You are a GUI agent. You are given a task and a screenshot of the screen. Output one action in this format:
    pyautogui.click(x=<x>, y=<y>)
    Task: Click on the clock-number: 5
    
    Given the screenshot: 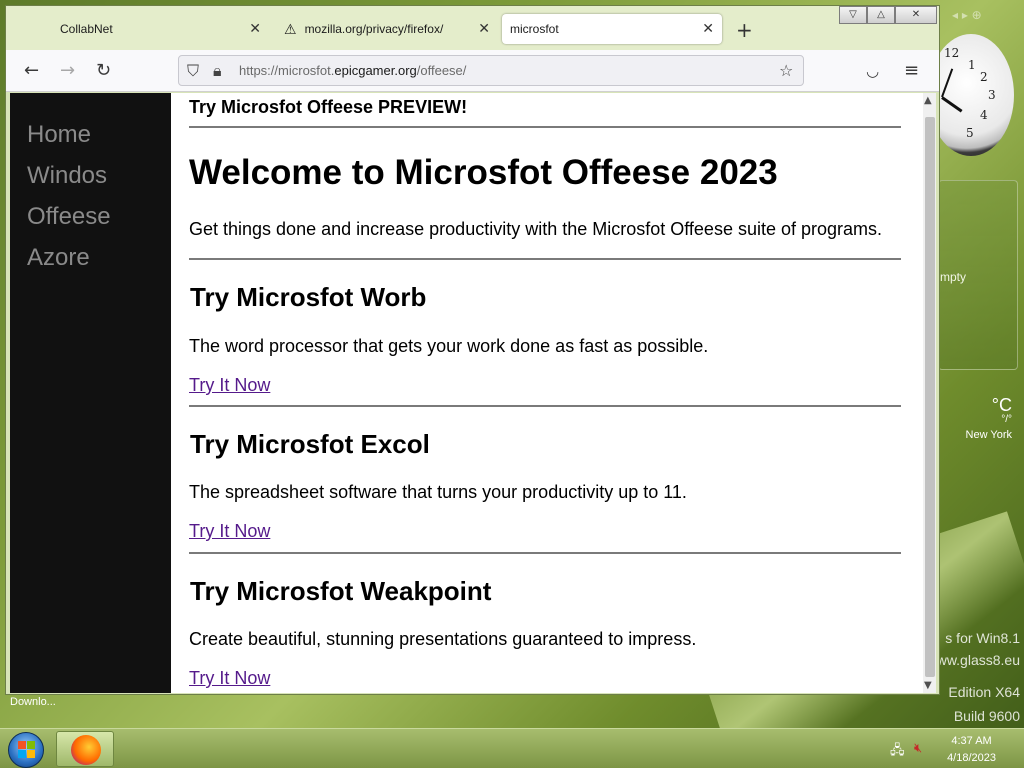 What is the action you would take?
    pyautogui.click(x=970, y=133)
    